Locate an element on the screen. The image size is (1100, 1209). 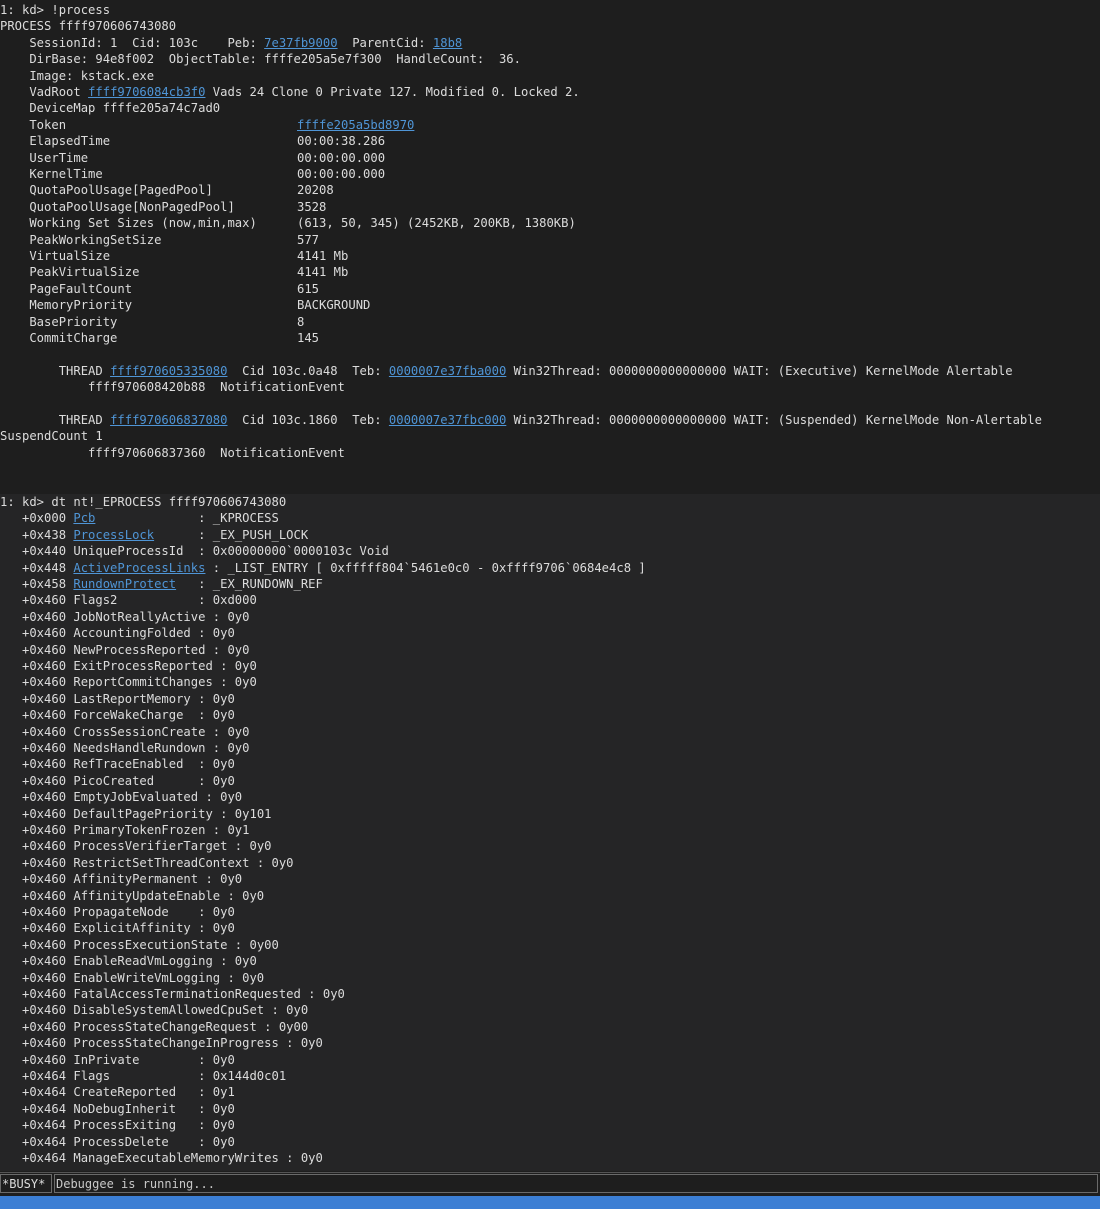
stat-key: UserTime is located at coordinates (44, 157).